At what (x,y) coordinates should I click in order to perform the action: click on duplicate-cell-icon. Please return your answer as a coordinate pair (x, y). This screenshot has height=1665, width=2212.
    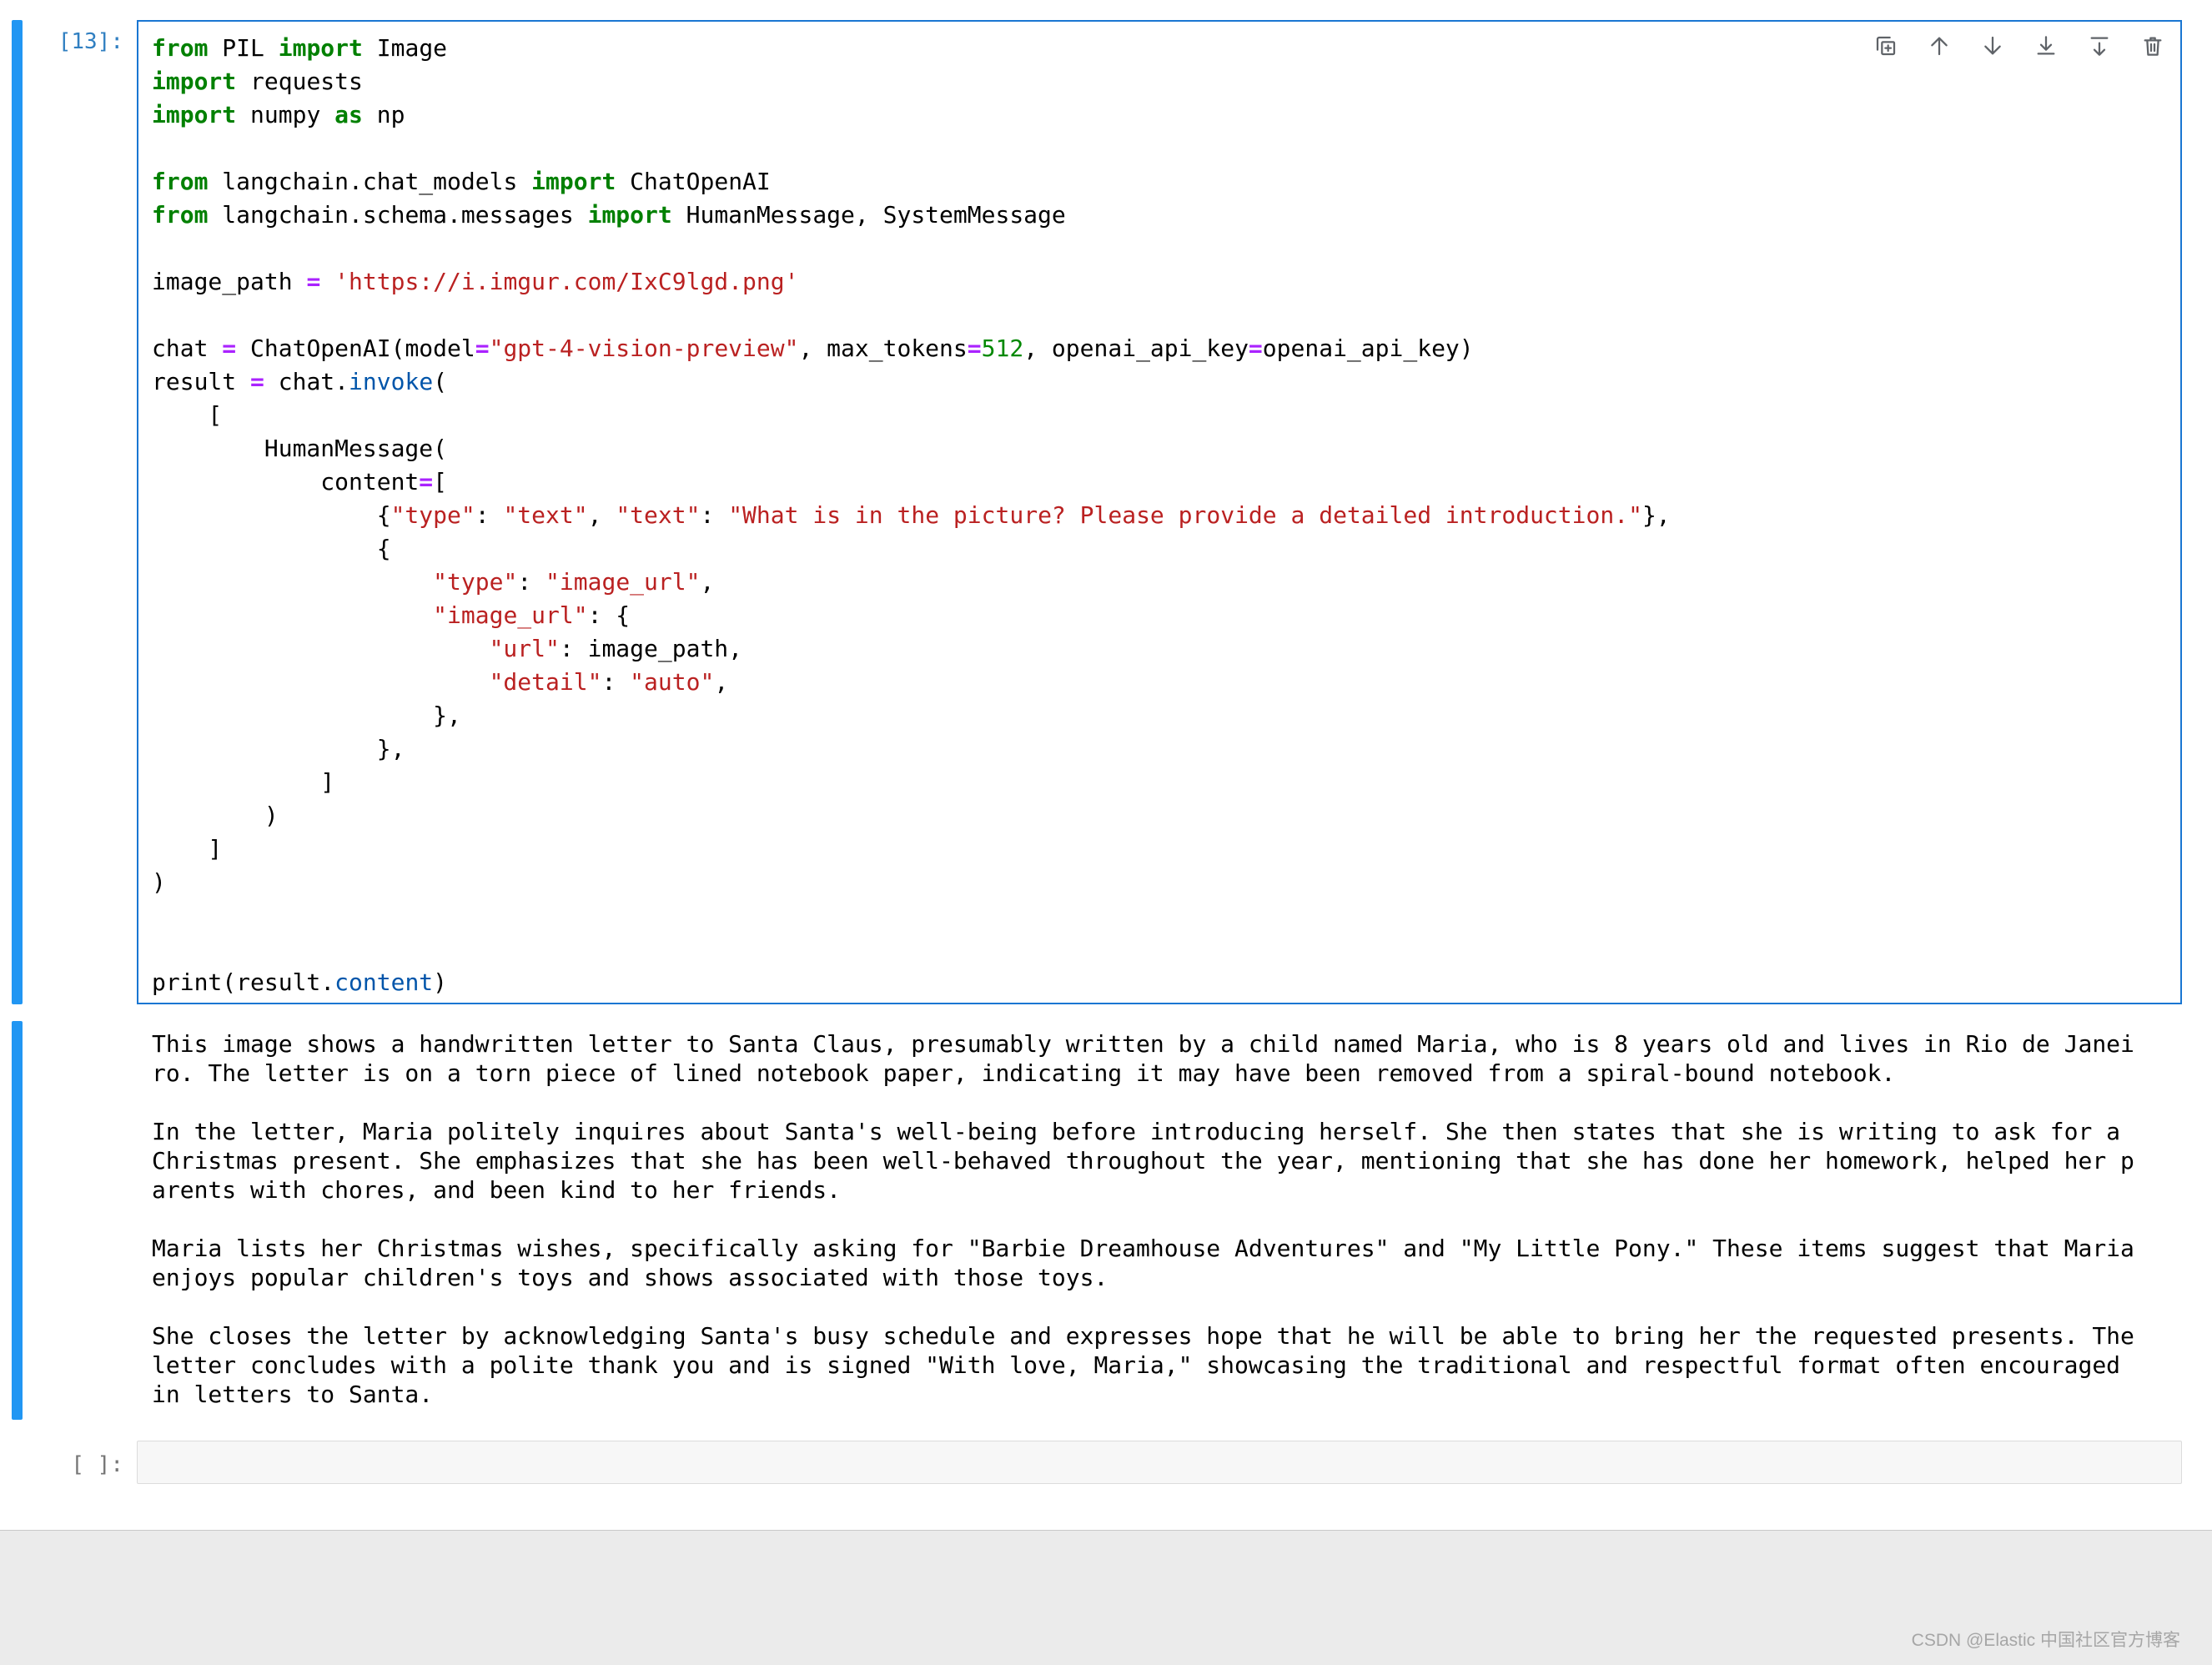
    Looking at the image, I should click on (1886, 46).